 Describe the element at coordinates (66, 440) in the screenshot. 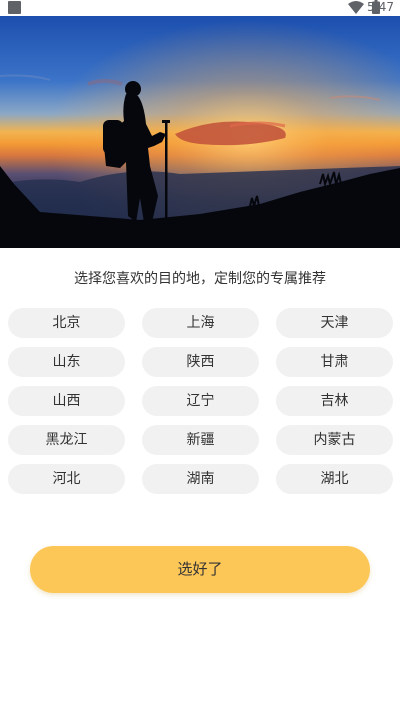

I see `region-chip-heilongjiang: 黑龙江` at that location.